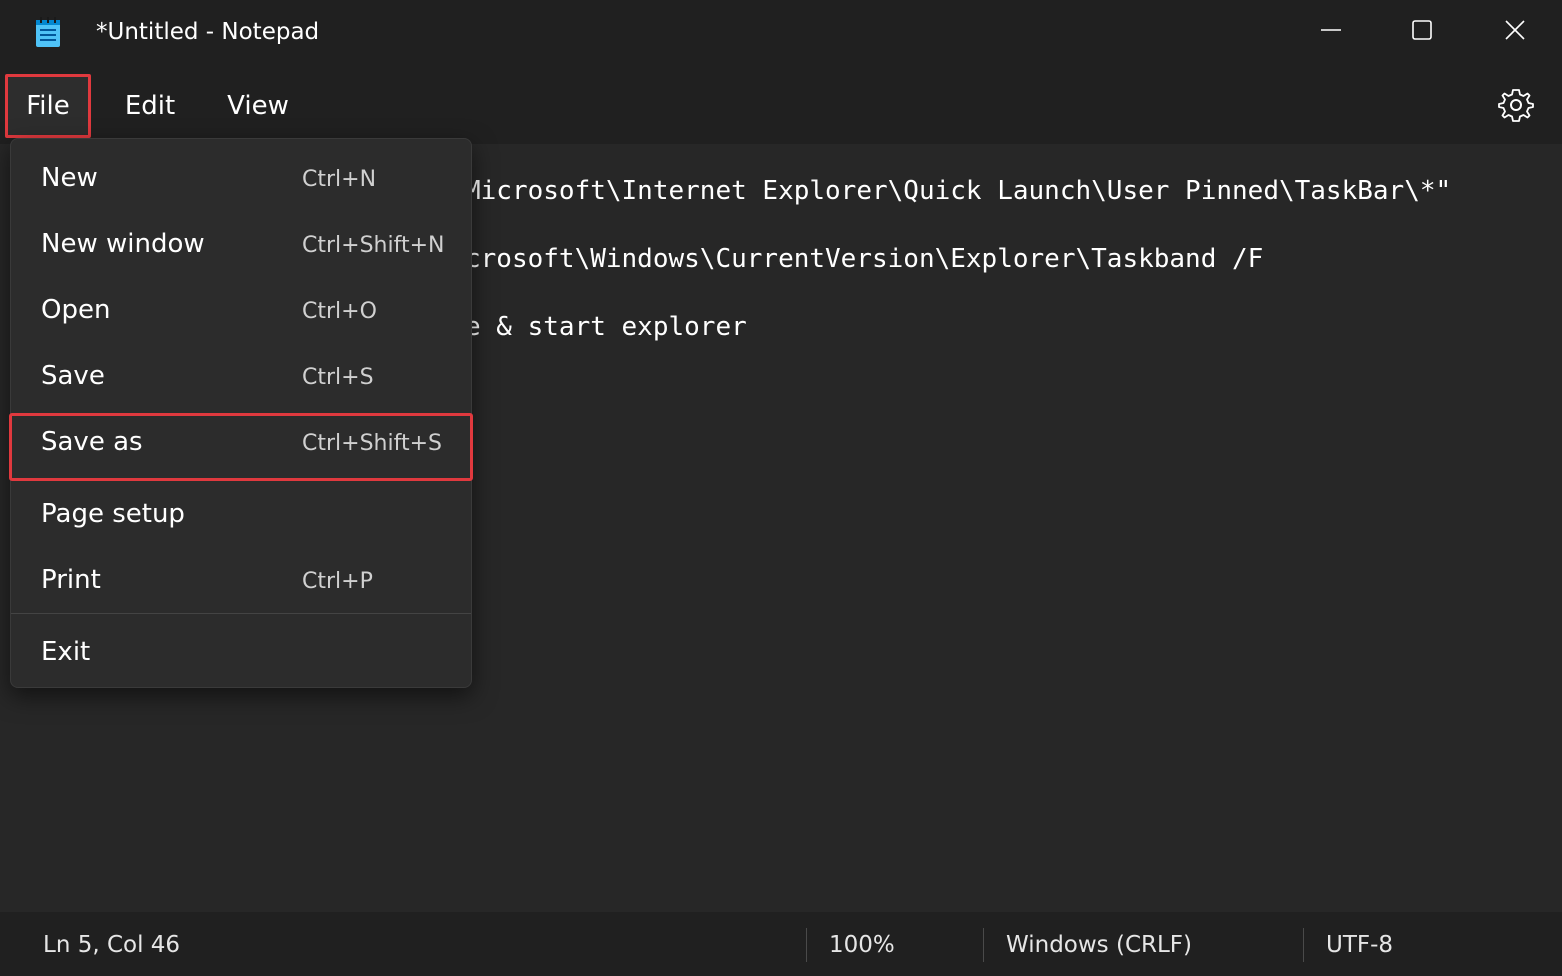 Image resolution: width=1562 pixels, height=976 pixels. What do you see at coordinates (781, 106) in the screenshot?
I see `menu-bar: File Edit View` at bounding box center [781, 106].